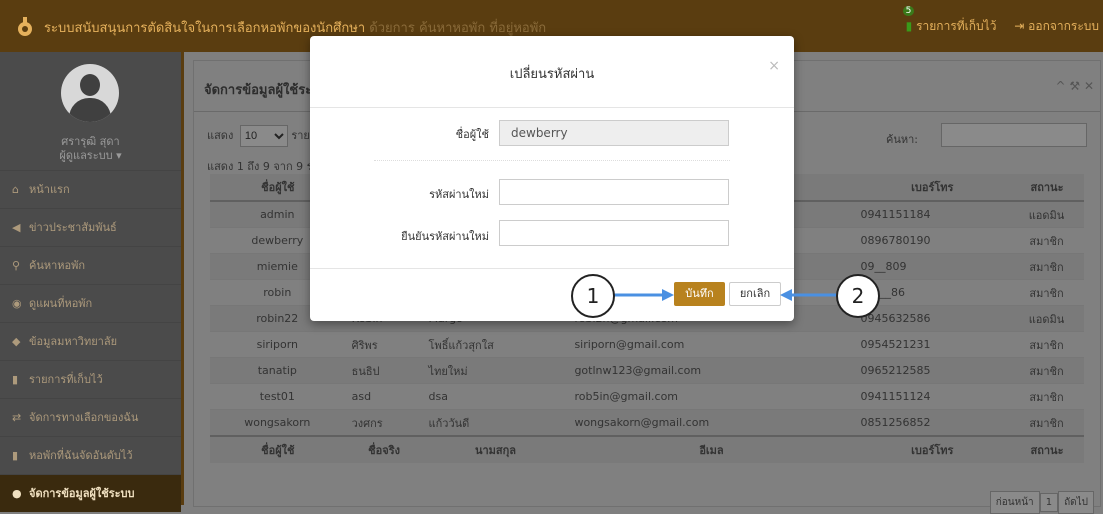  What do you see at coordinates (614, 133) in the screenshot?
I see `username-field: dewberry` at bounding box center [614, 133].